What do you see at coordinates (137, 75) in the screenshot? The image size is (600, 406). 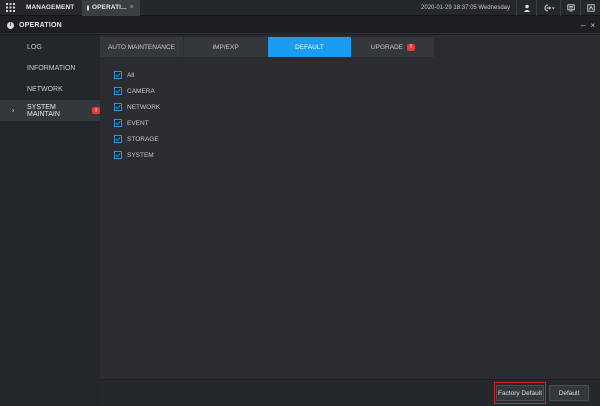 I see `option-all: All` at bounding box center [137, 75].